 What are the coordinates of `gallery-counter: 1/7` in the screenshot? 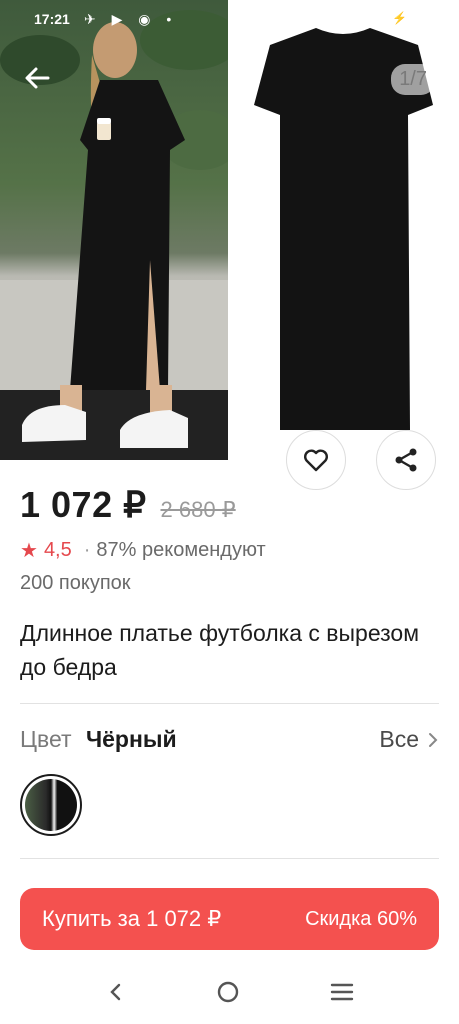 It's located at (413, 79).